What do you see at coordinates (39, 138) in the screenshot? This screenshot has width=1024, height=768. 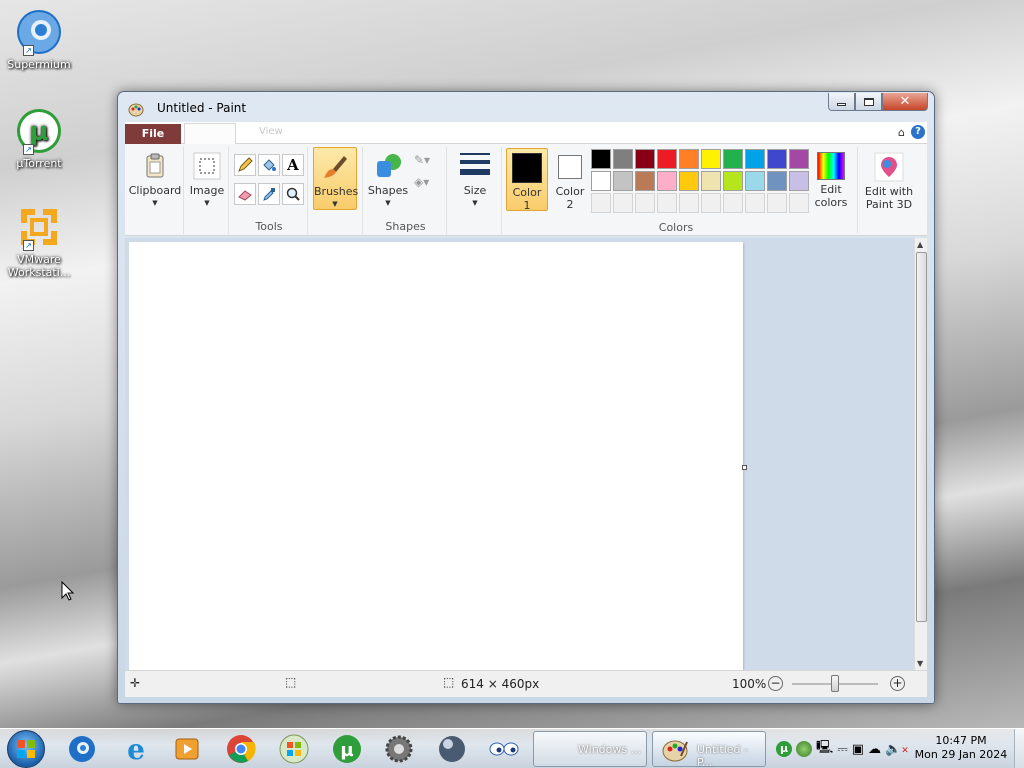 I see `desktop-icon-utorrent: µ ↗ µTorrent` at bounding box center [39, 138].